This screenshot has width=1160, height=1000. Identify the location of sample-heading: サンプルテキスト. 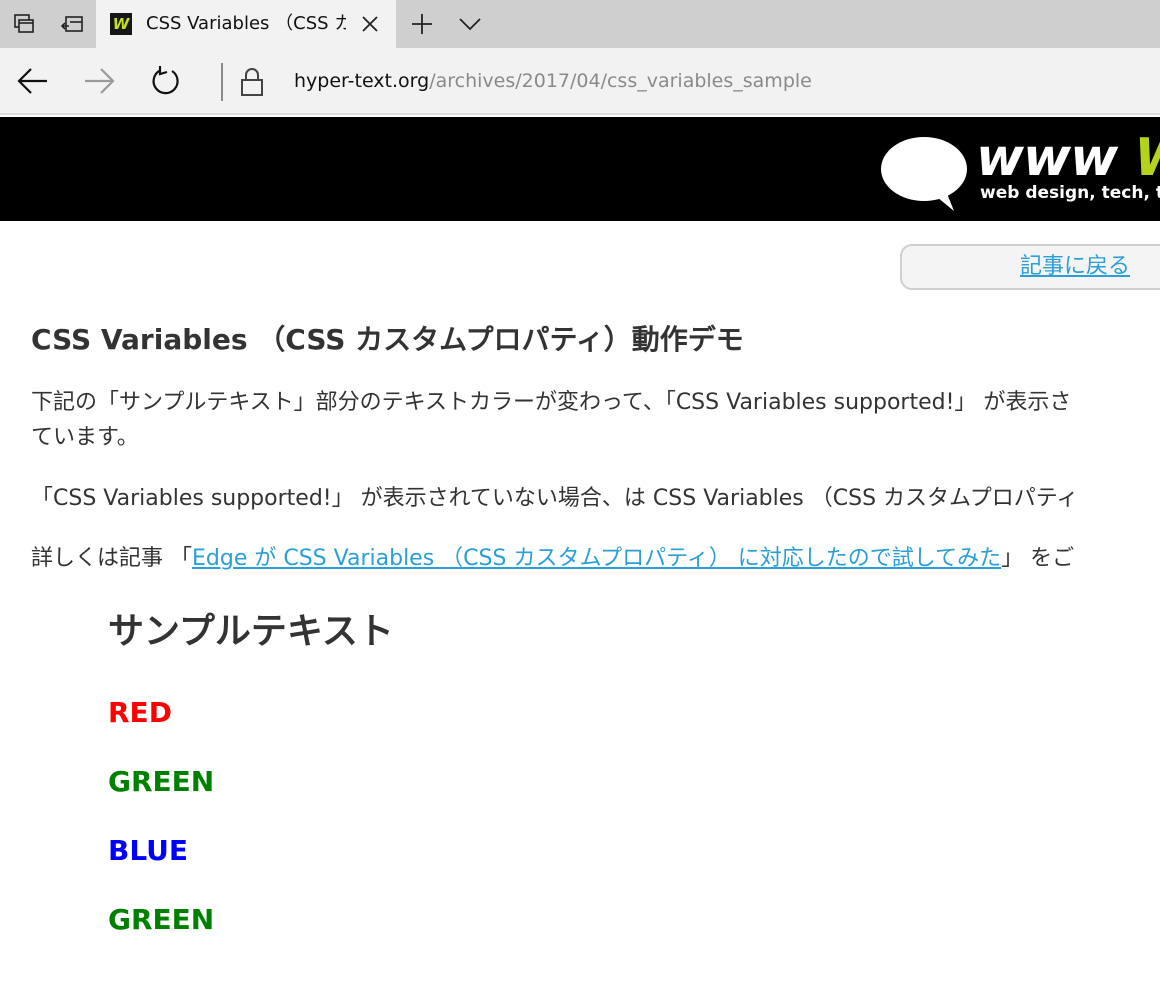
(251, 631).